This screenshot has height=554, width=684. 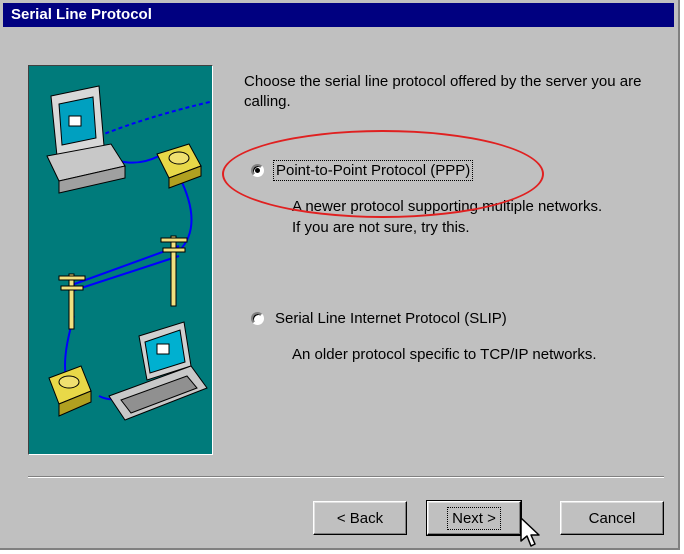 I want to click on ppp-radio-option: Point-to-Point Protocol (PPP), so click(x=362, y=170).